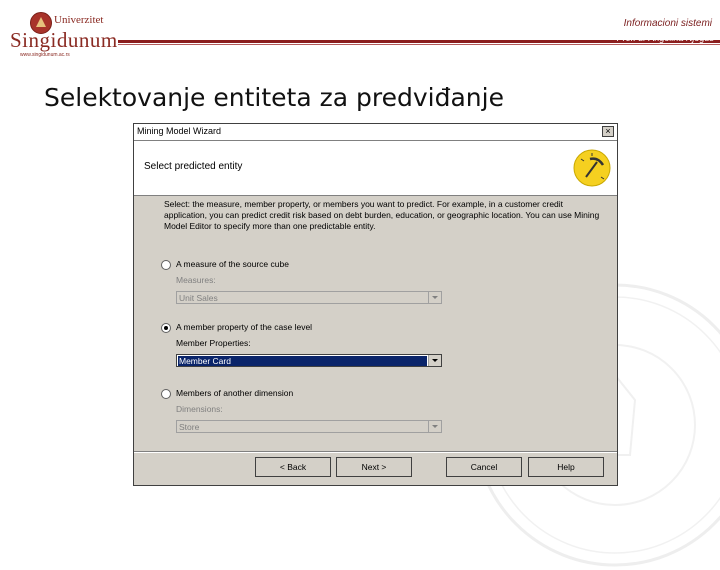 The height and width of the screenshot is (570, 720). What do you see at coordinates (274, 97) in the screenshot?
I see `slide-title: Selektovanje entiteta za predviđanje` at bounding box center [274, 97].